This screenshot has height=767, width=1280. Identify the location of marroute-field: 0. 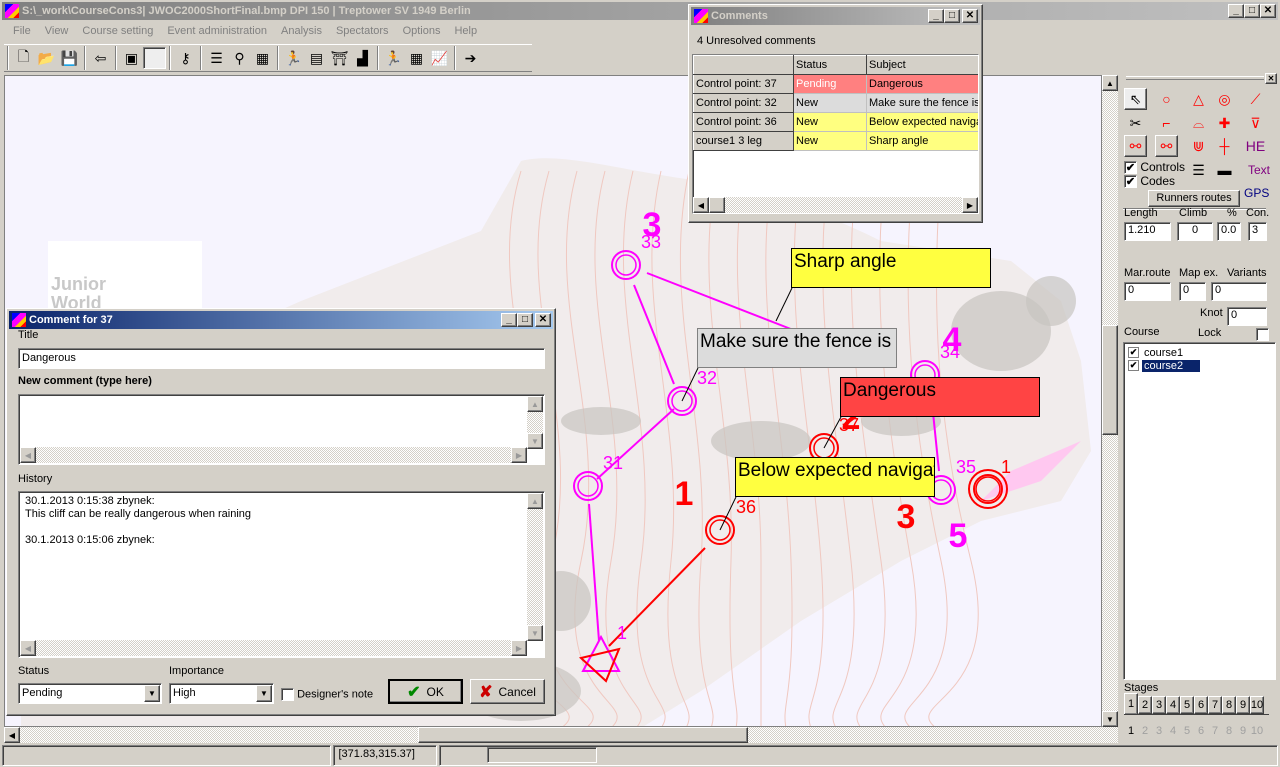
(1147, 291).